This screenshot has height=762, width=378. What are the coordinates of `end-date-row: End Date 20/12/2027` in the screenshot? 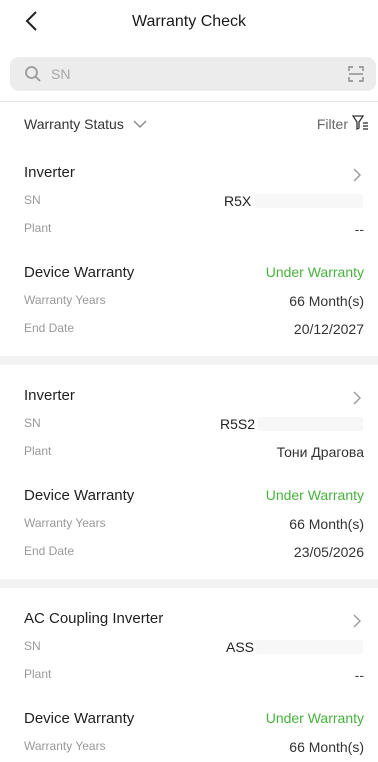 It's located at (189, 330).